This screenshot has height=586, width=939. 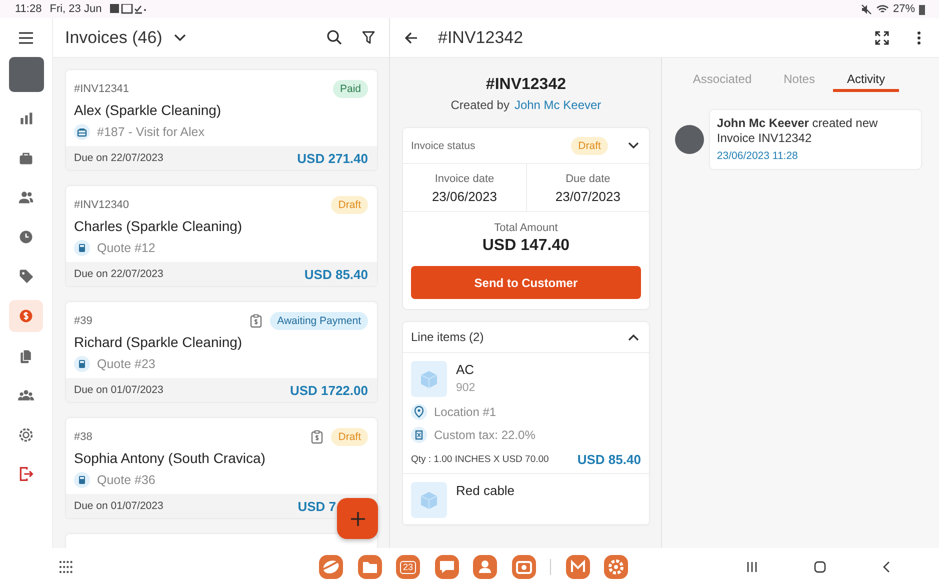 What do you see at coordinates (319, 321) in the screenshot?
I see `status-badge: Awaiting Payment` at bounding box center [319, 321].